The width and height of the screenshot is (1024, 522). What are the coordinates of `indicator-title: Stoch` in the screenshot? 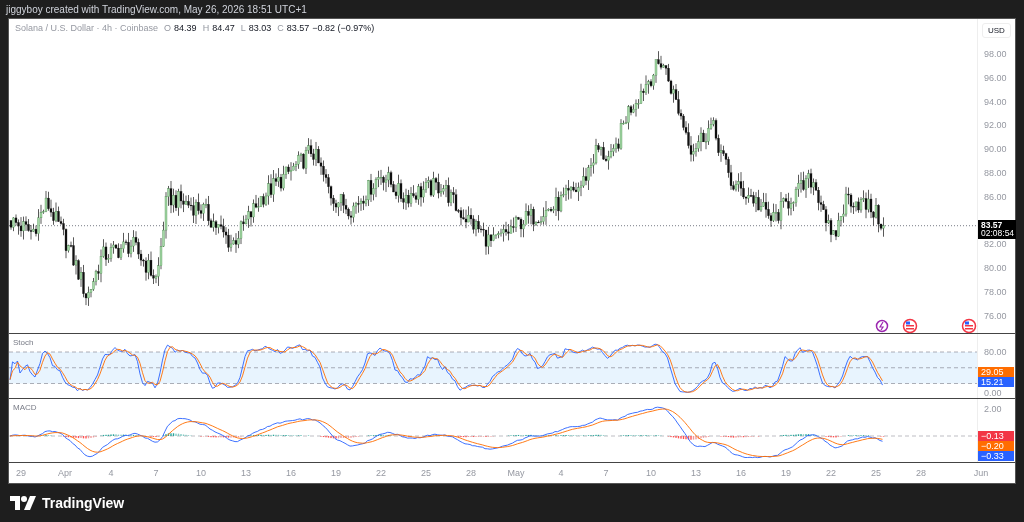 It's located at (23, 342).